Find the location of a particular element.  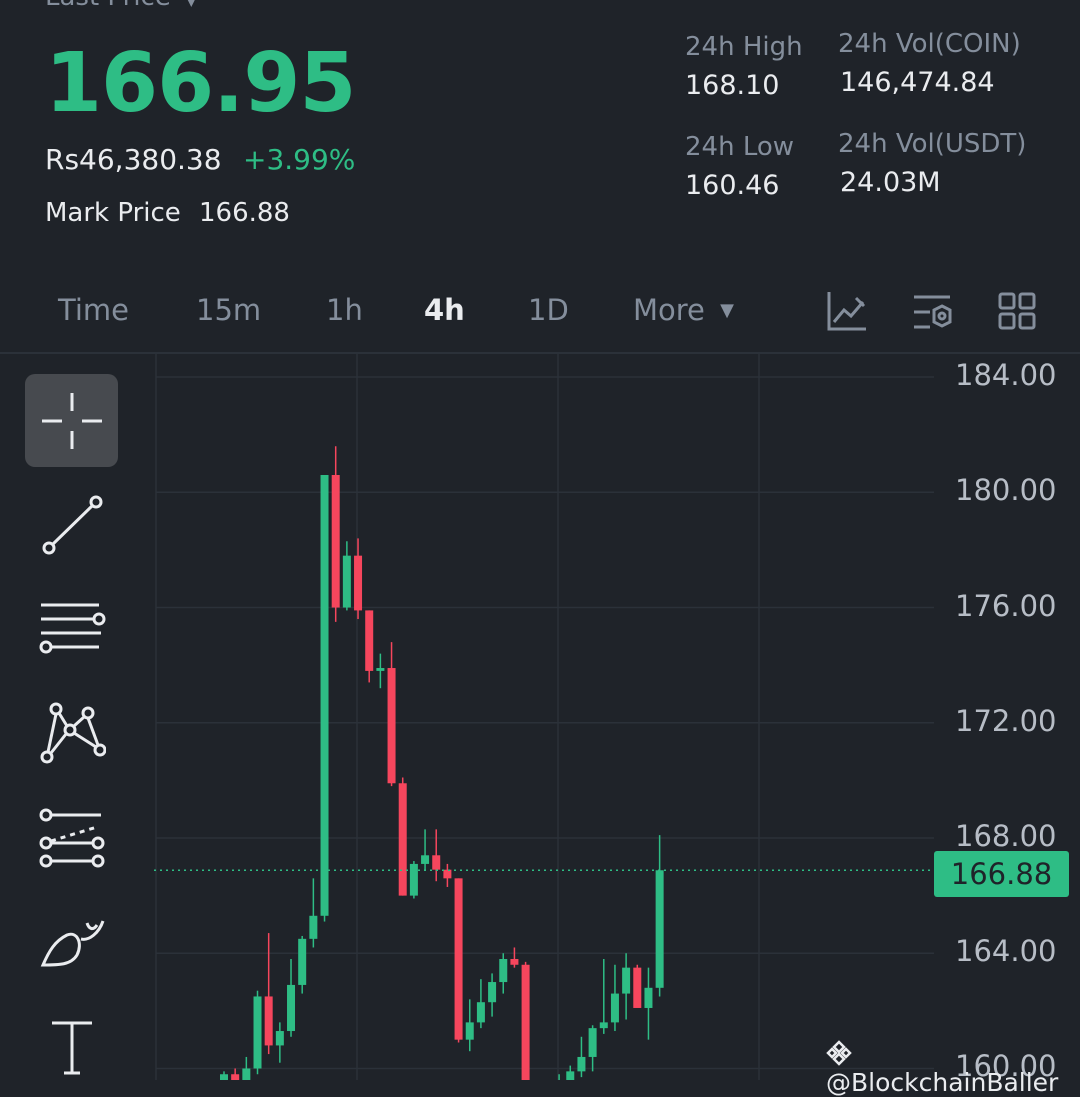

binance-diamond-icon is located at coordinates (839, 1053).